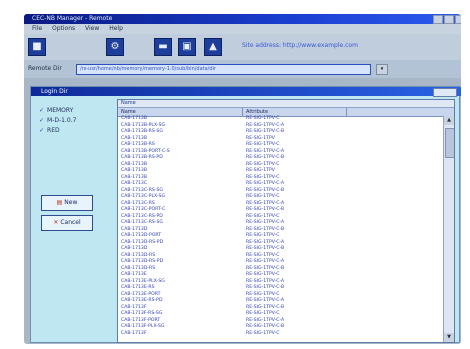  I want to click on column-header-attribute: Attribute, so click(257, 112).